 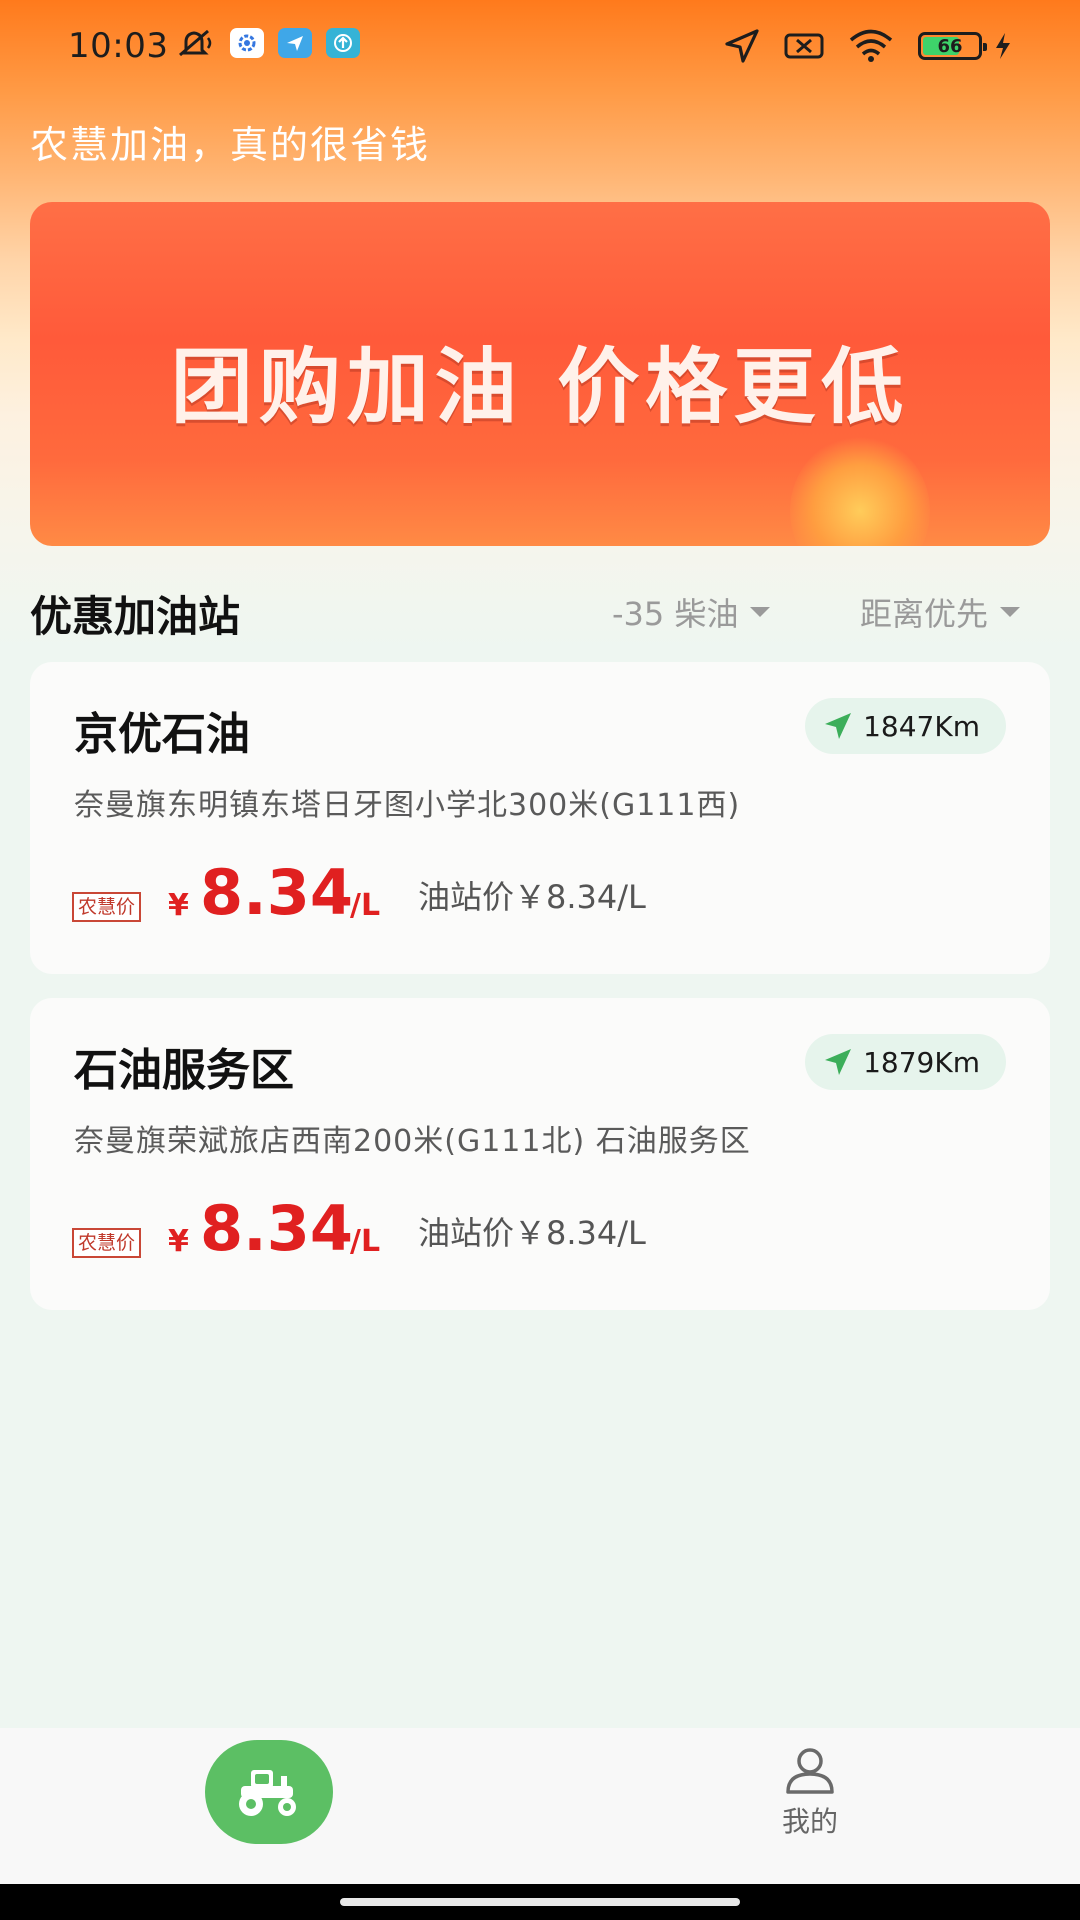 What do you see at coordinates (412, 1141) in the screenshot?
I see `station-address: 奈曼旗荣斌旅店西南200米(G111北) 石油服务区` at bounding box center [412, 1141].